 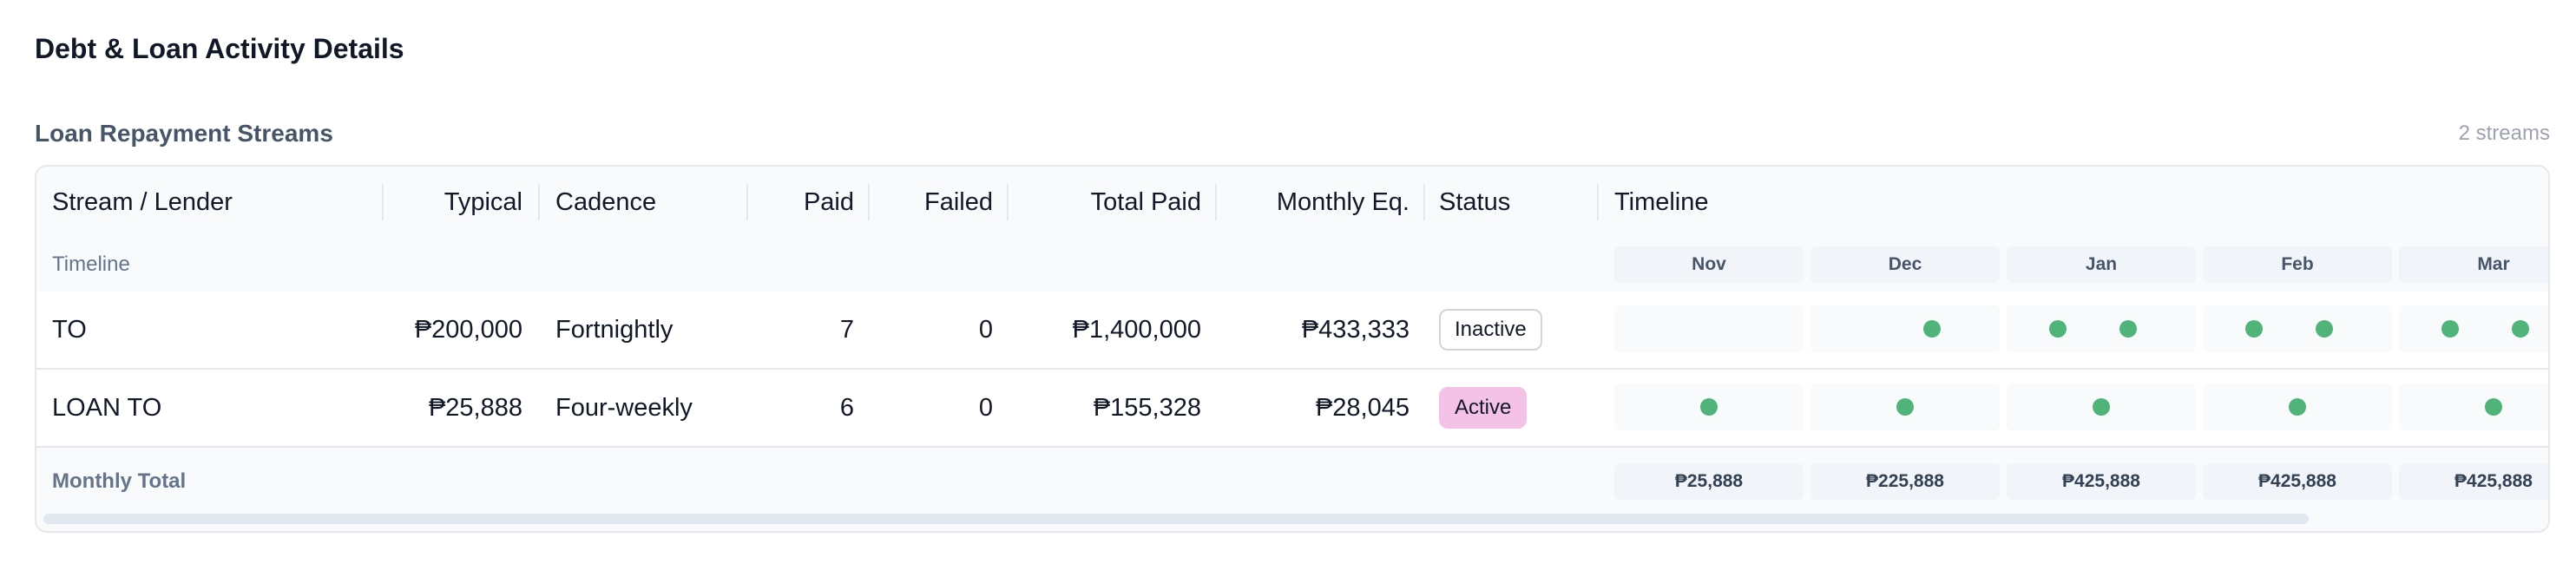 I want to click on cadence: Four-weekly, so click(x=624, y=407).